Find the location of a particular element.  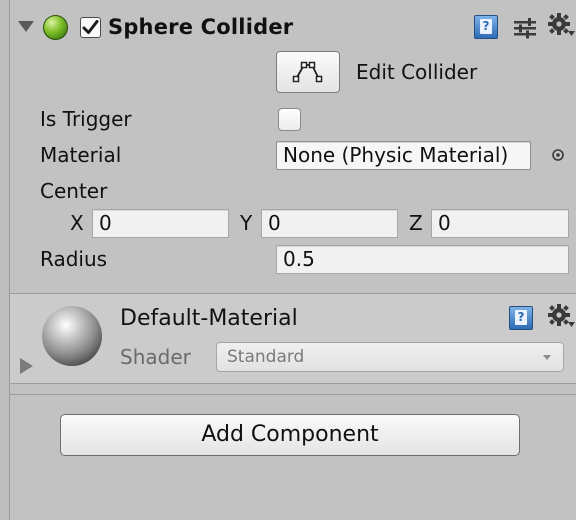

component-header: Sphere Collider ? is located at coordinates (293, 23).